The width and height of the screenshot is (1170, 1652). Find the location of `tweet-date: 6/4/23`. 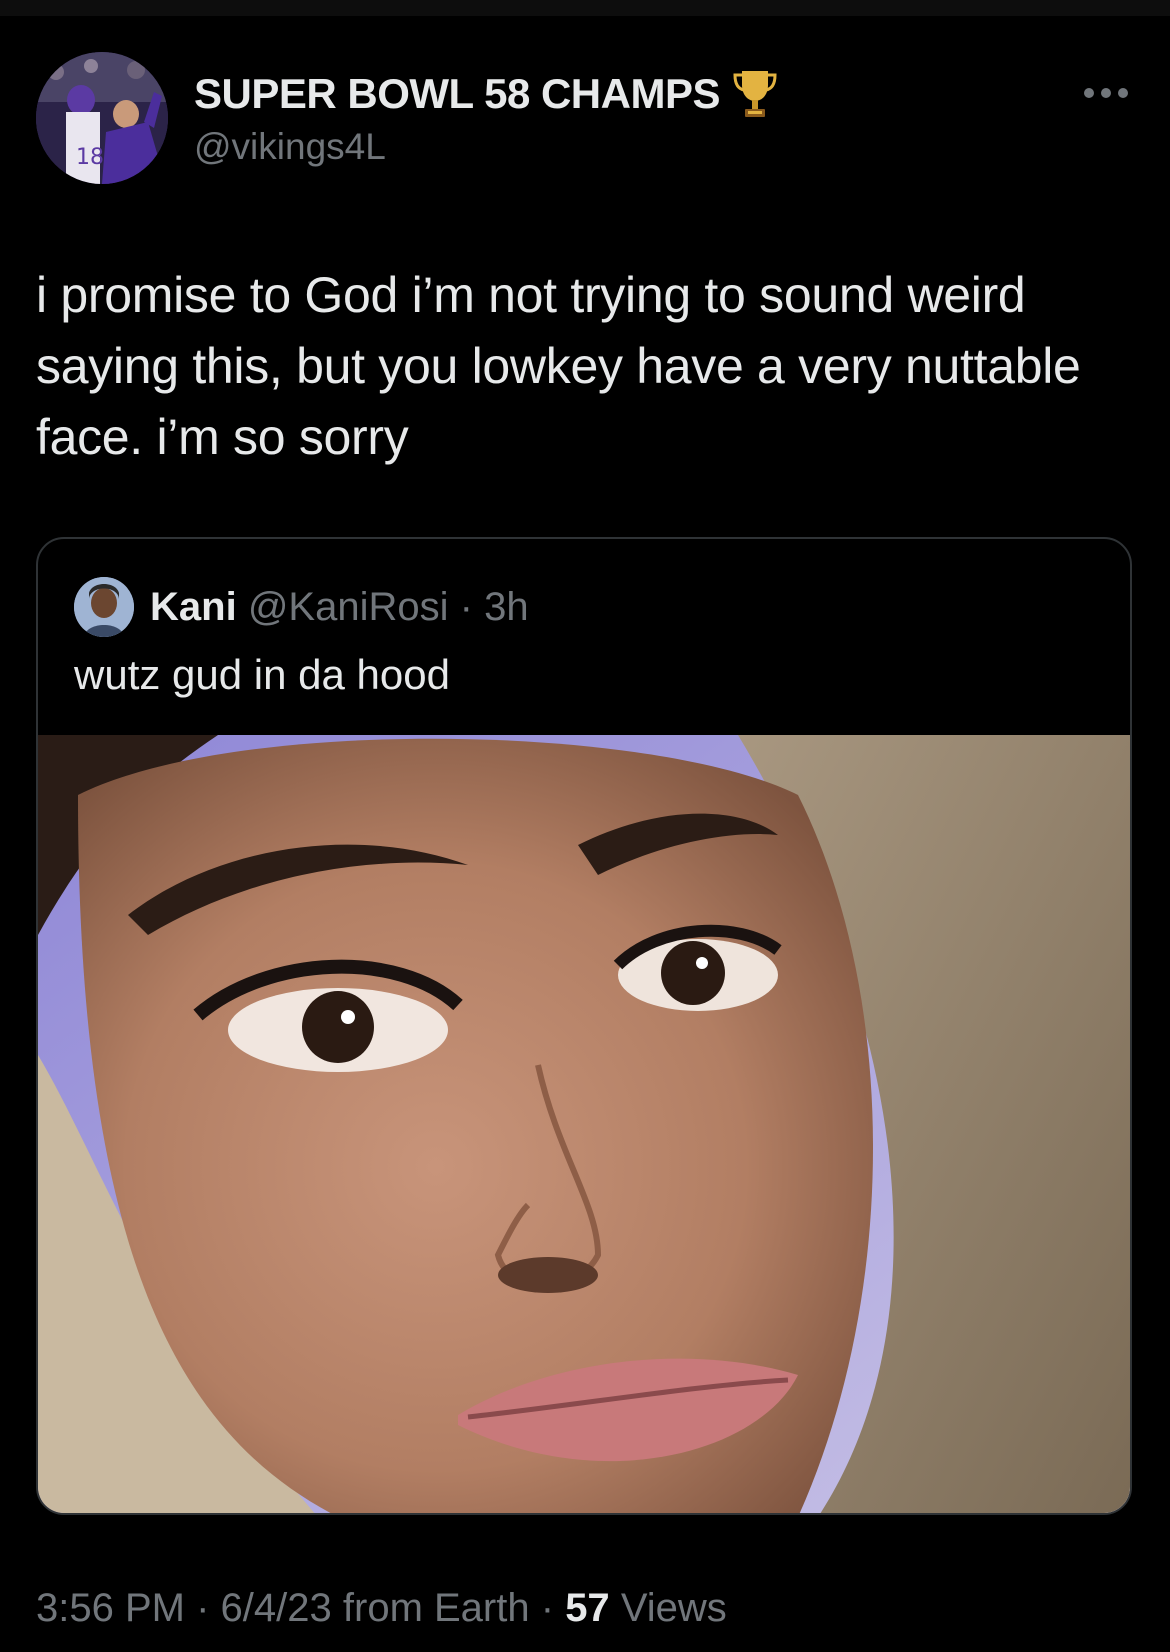

tweet-date: 6/4/23 is located at coordinates (276, 1608).